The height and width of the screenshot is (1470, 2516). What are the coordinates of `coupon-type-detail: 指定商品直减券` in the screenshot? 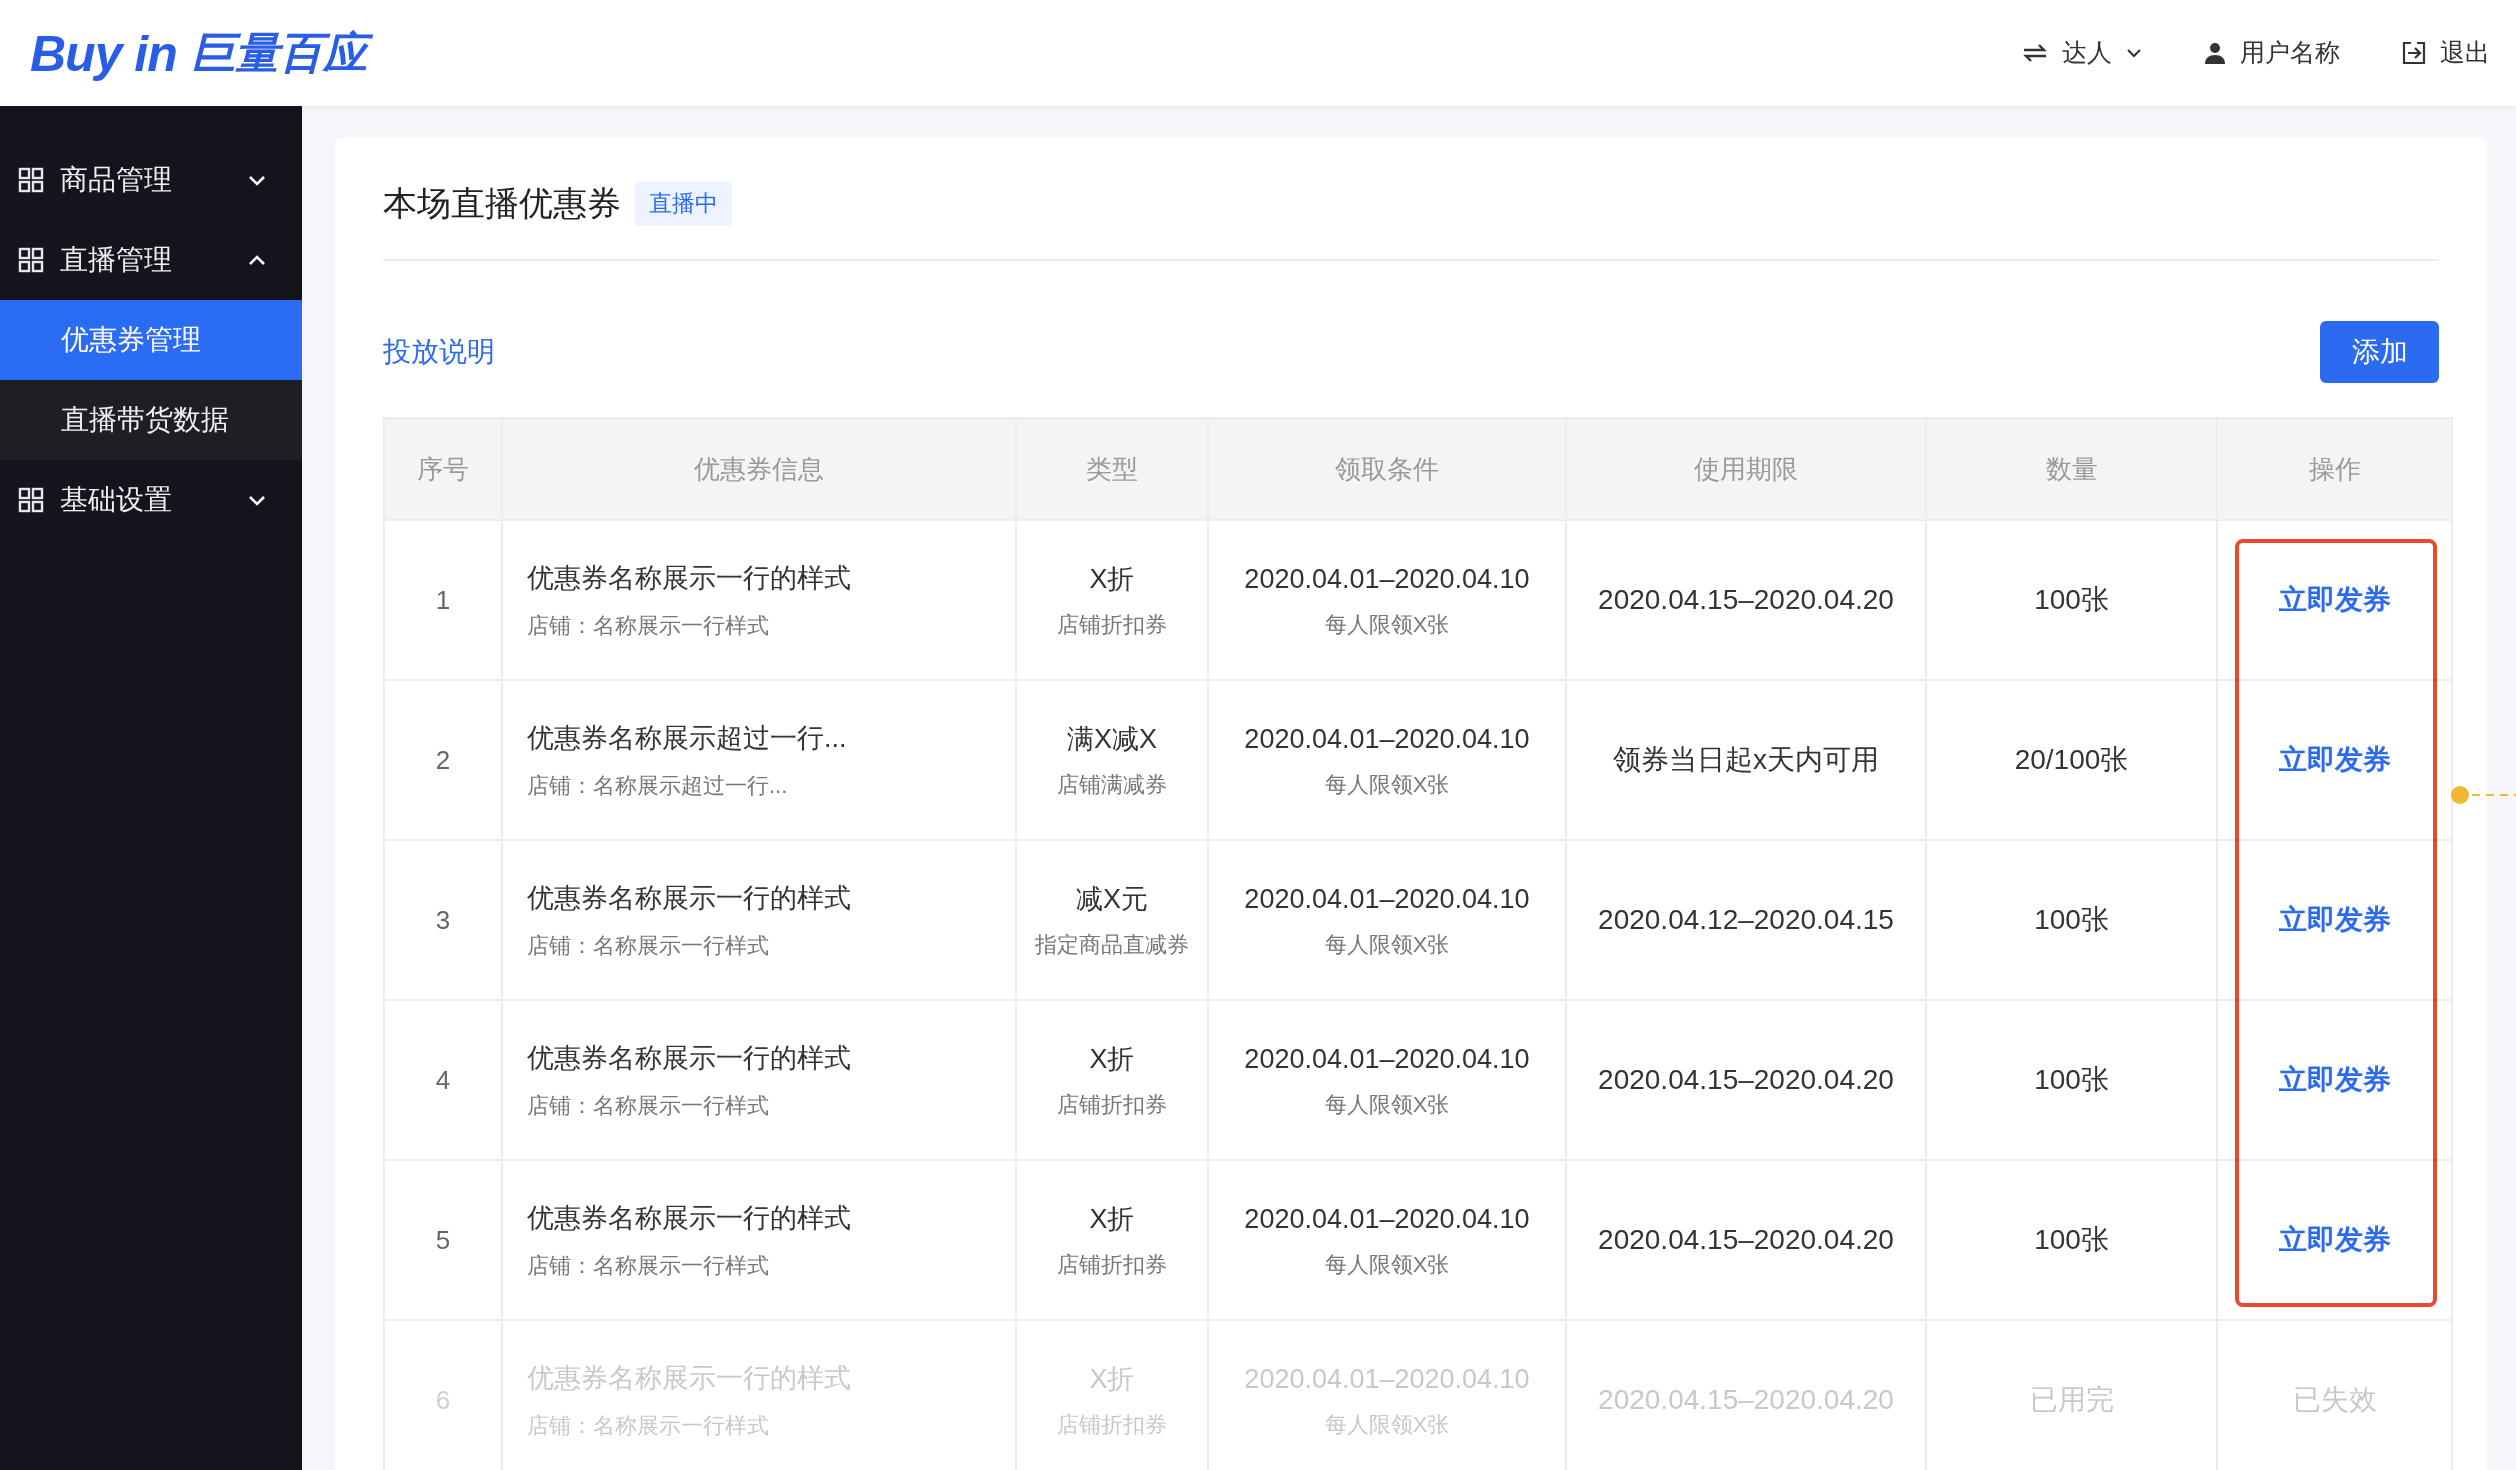 It's located at (1112, 944).